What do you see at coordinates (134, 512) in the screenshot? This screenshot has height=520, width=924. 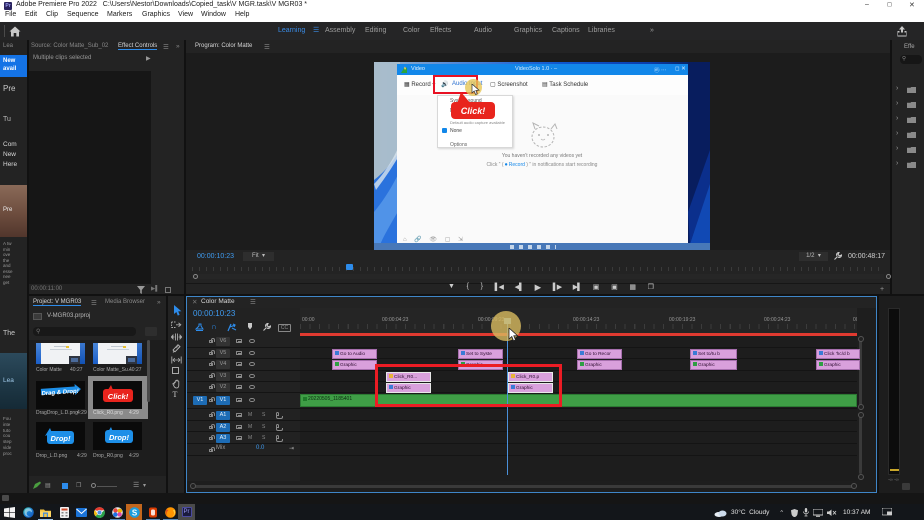 I see `svg-text: S` at bounding box center [134, 512].